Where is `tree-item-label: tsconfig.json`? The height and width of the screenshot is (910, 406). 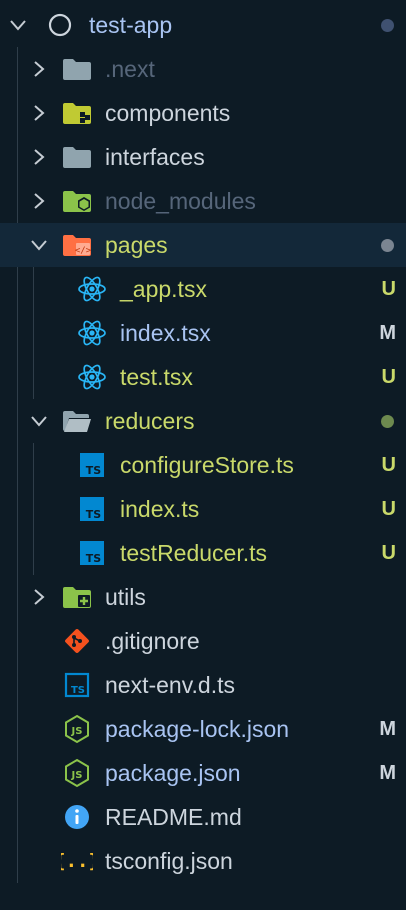 tree-item-label: tsconfig.json is located at coordinates (169, 861).